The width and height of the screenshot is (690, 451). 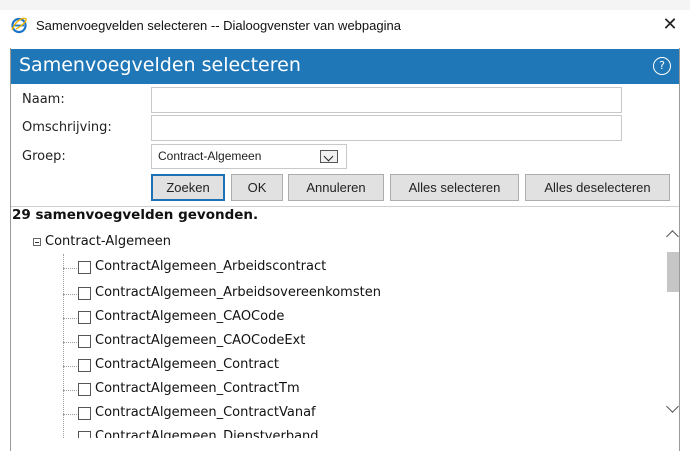 I want to click on item-label: ContractAlgemeen_ContractVanaf, so click(x=205, y=412).